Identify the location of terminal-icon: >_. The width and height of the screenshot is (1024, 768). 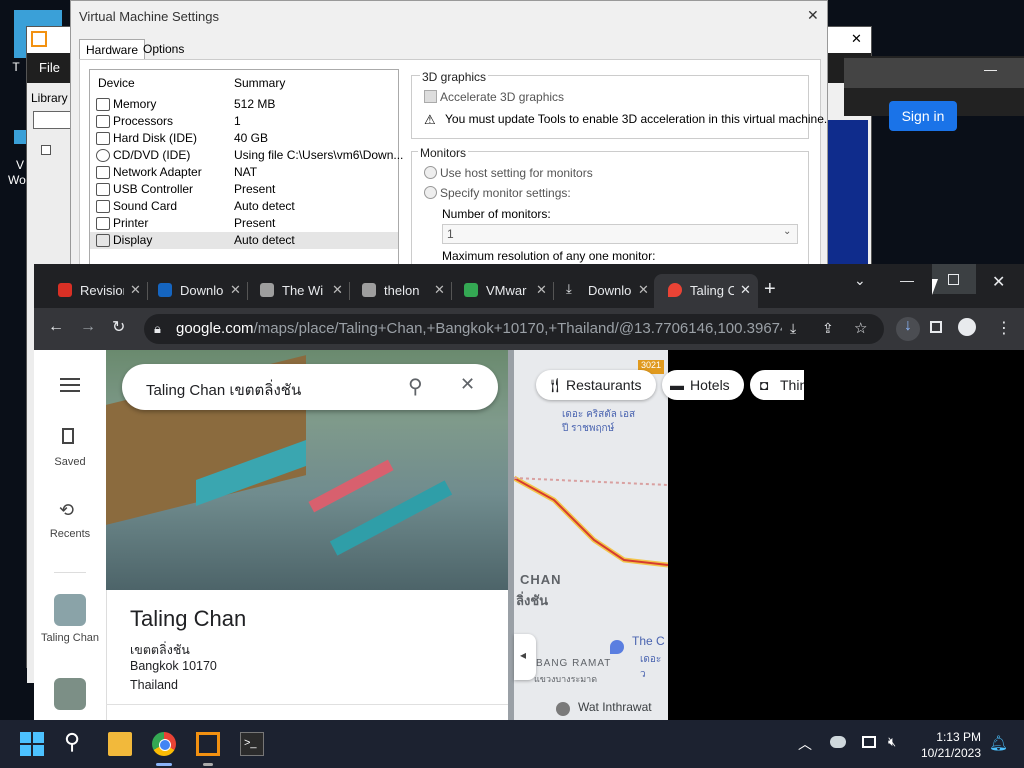
(252, 744).